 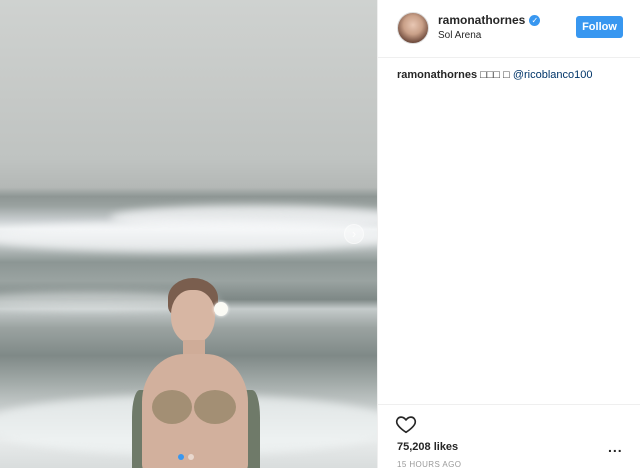 What do you see at coordinates (186, 457) in the screenshot?
I see `carousel-indicator` at bounding box center [186, 457].